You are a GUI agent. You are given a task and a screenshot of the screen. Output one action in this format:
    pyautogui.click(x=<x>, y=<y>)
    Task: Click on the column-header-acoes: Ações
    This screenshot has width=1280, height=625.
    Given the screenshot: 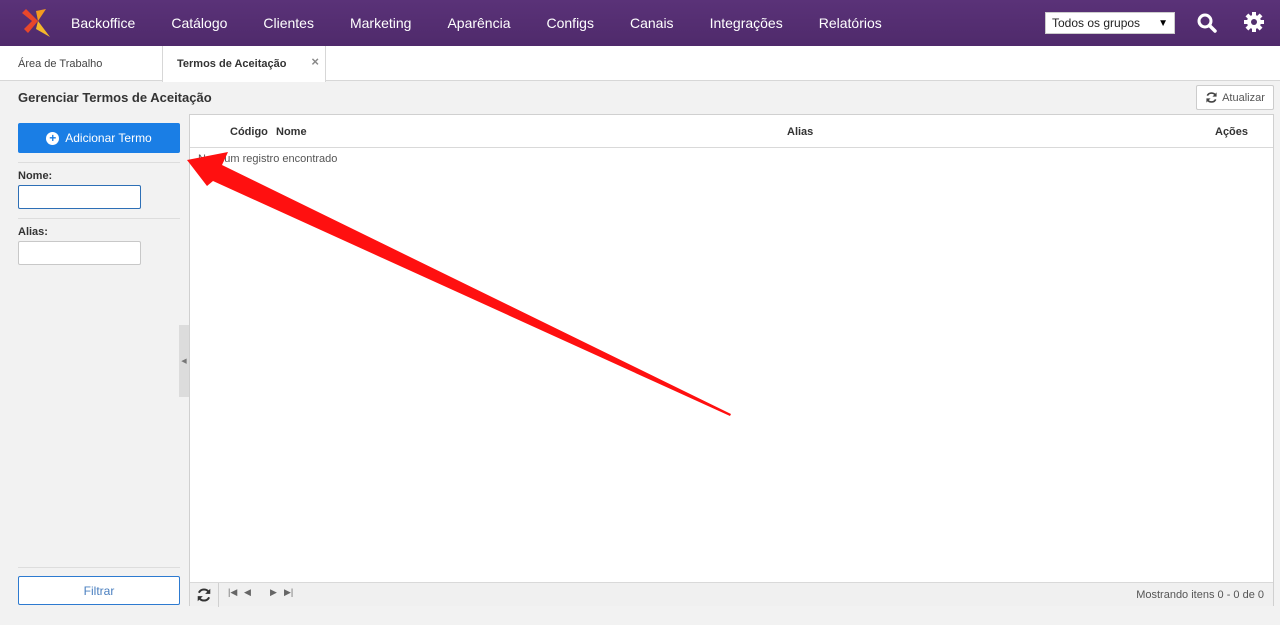 What is the action you would take?
    pyautogui.click(x=1232, y=131)
    